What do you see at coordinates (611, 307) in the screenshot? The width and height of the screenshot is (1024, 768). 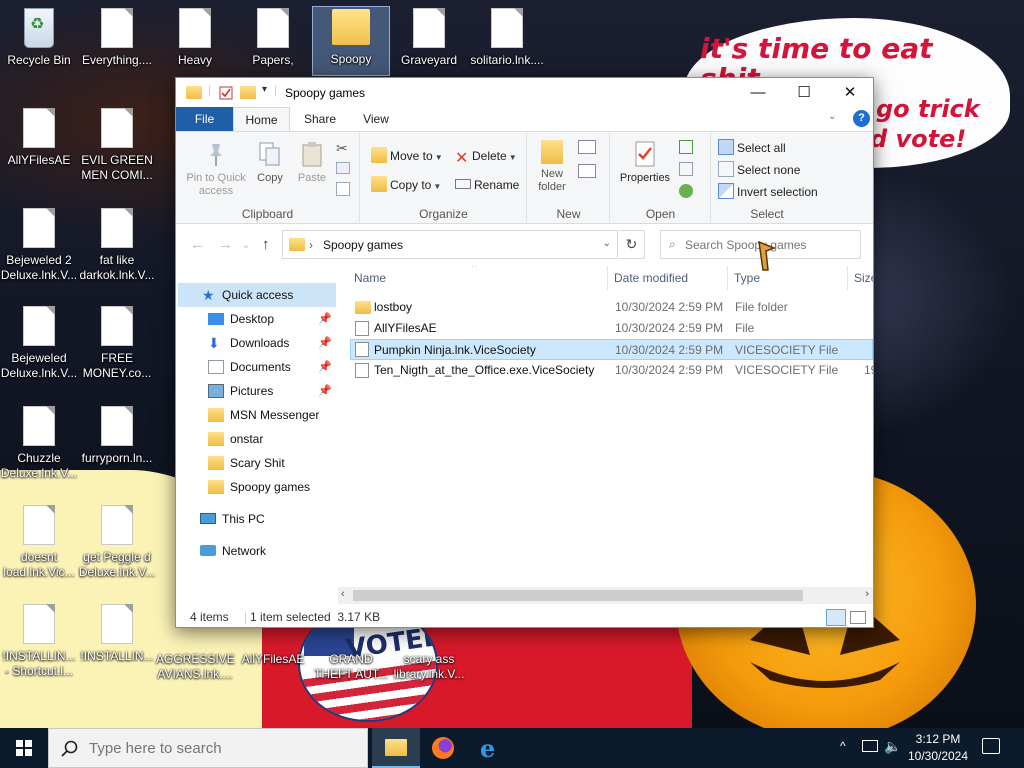 I see `file-row: lostboy 10/30/2024 2:59 PM File folder` at bounding box center [611, 307].